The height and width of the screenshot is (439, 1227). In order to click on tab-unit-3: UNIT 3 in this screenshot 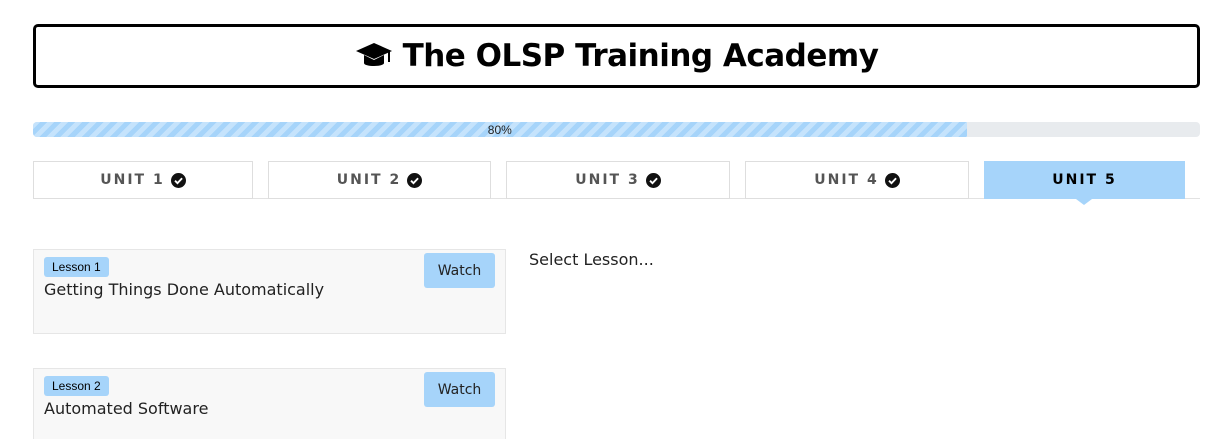, I will do `click(618, 180)`.